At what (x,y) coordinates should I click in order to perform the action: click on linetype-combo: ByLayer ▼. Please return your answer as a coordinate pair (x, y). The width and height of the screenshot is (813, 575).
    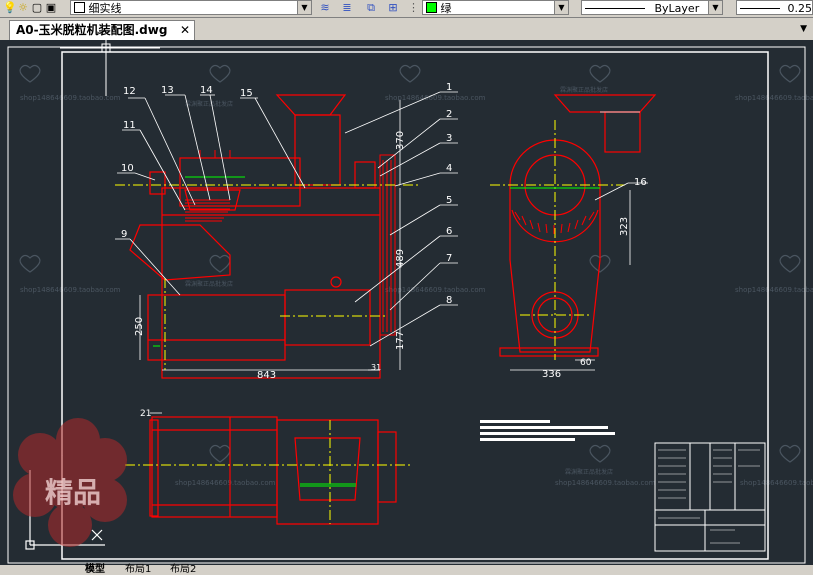
    Looking at the image, I should click on (652, 7).